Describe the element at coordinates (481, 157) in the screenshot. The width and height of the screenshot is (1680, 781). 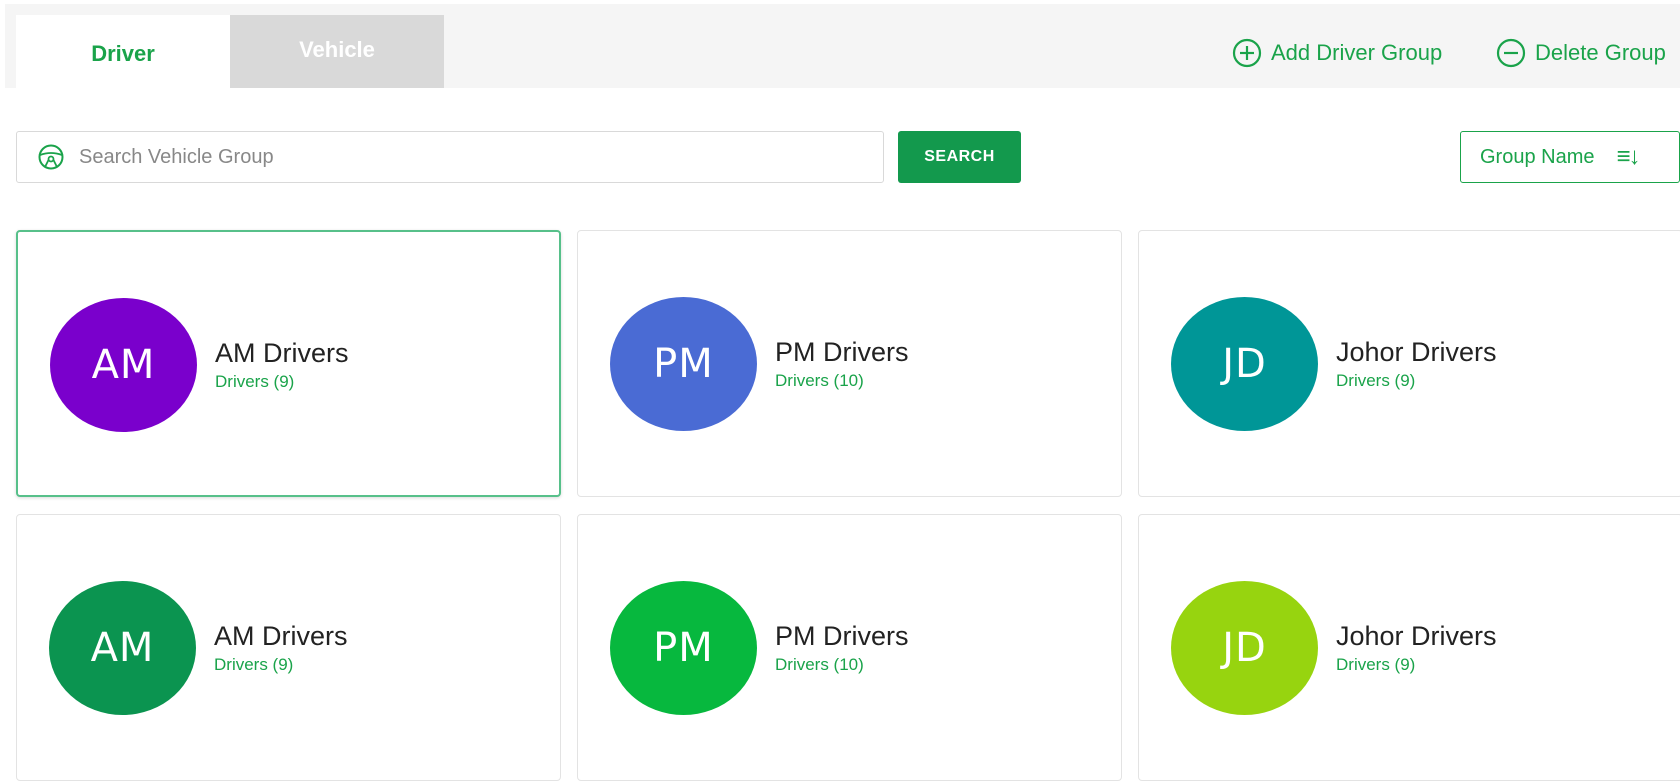
I see `search-input` at that location.